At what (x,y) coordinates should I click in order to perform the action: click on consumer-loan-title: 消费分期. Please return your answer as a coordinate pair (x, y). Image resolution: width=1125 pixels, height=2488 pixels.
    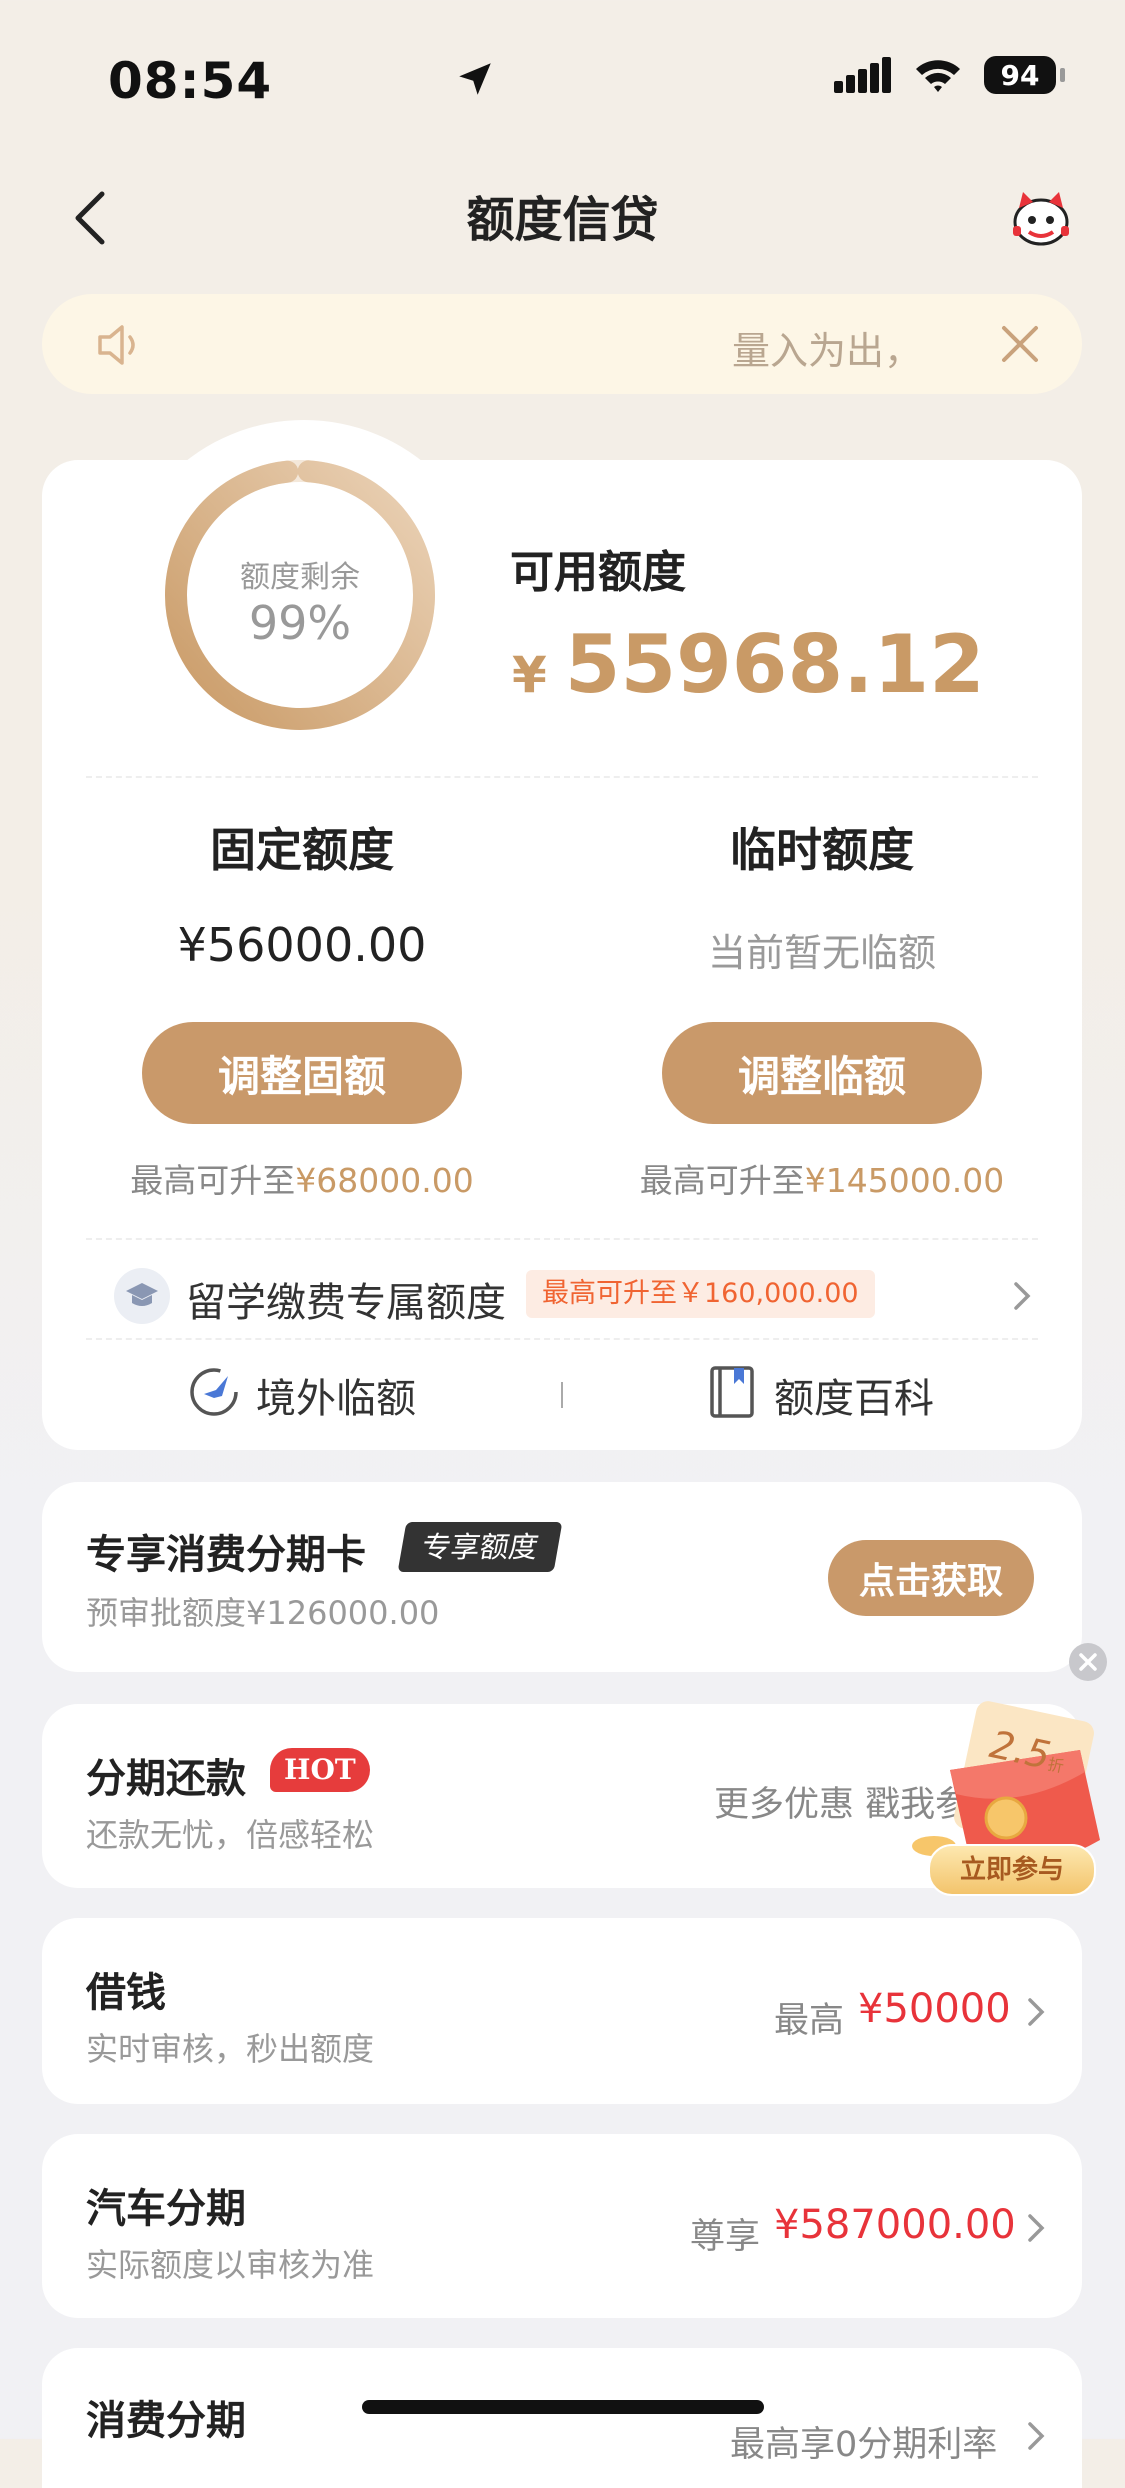
    Looking at the image, I should click on (166, 2421).